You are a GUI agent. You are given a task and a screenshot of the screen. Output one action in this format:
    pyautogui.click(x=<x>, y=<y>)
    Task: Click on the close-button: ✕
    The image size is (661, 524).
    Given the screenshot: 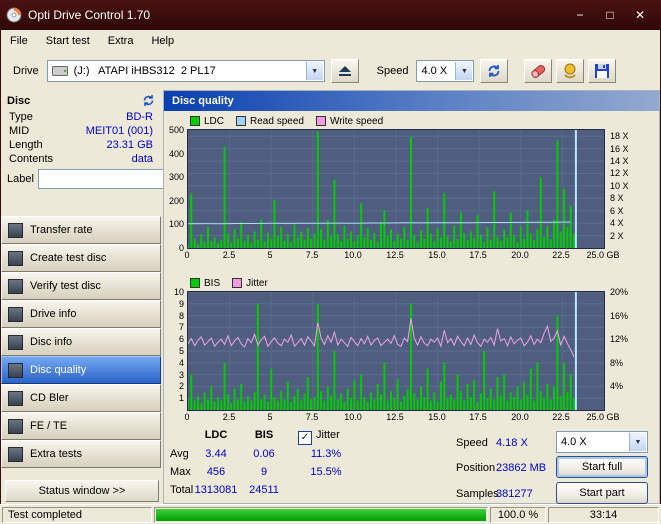 What is the action you would take?
    pyautogui.click(x=640, y=15)
    